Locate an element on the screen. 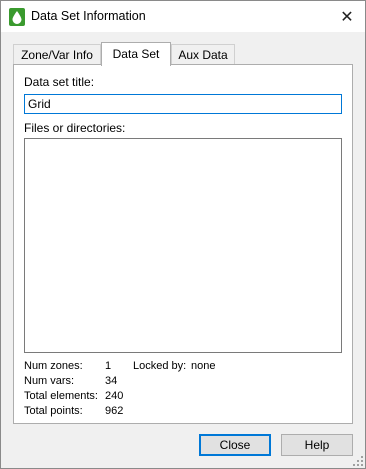 This screenshot has height=469, width=366. num-zones-value: 1 is located at coordinates (108, 366).